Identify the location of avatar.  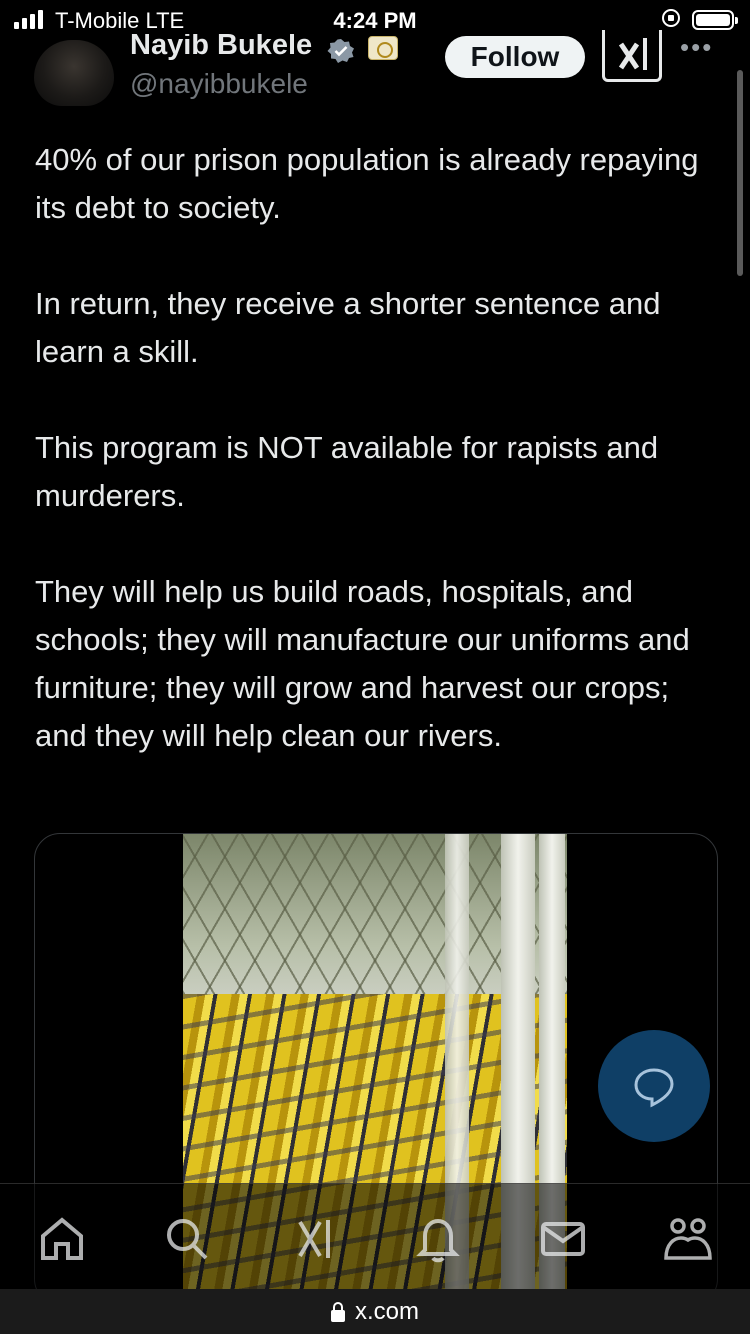
(74, 73).